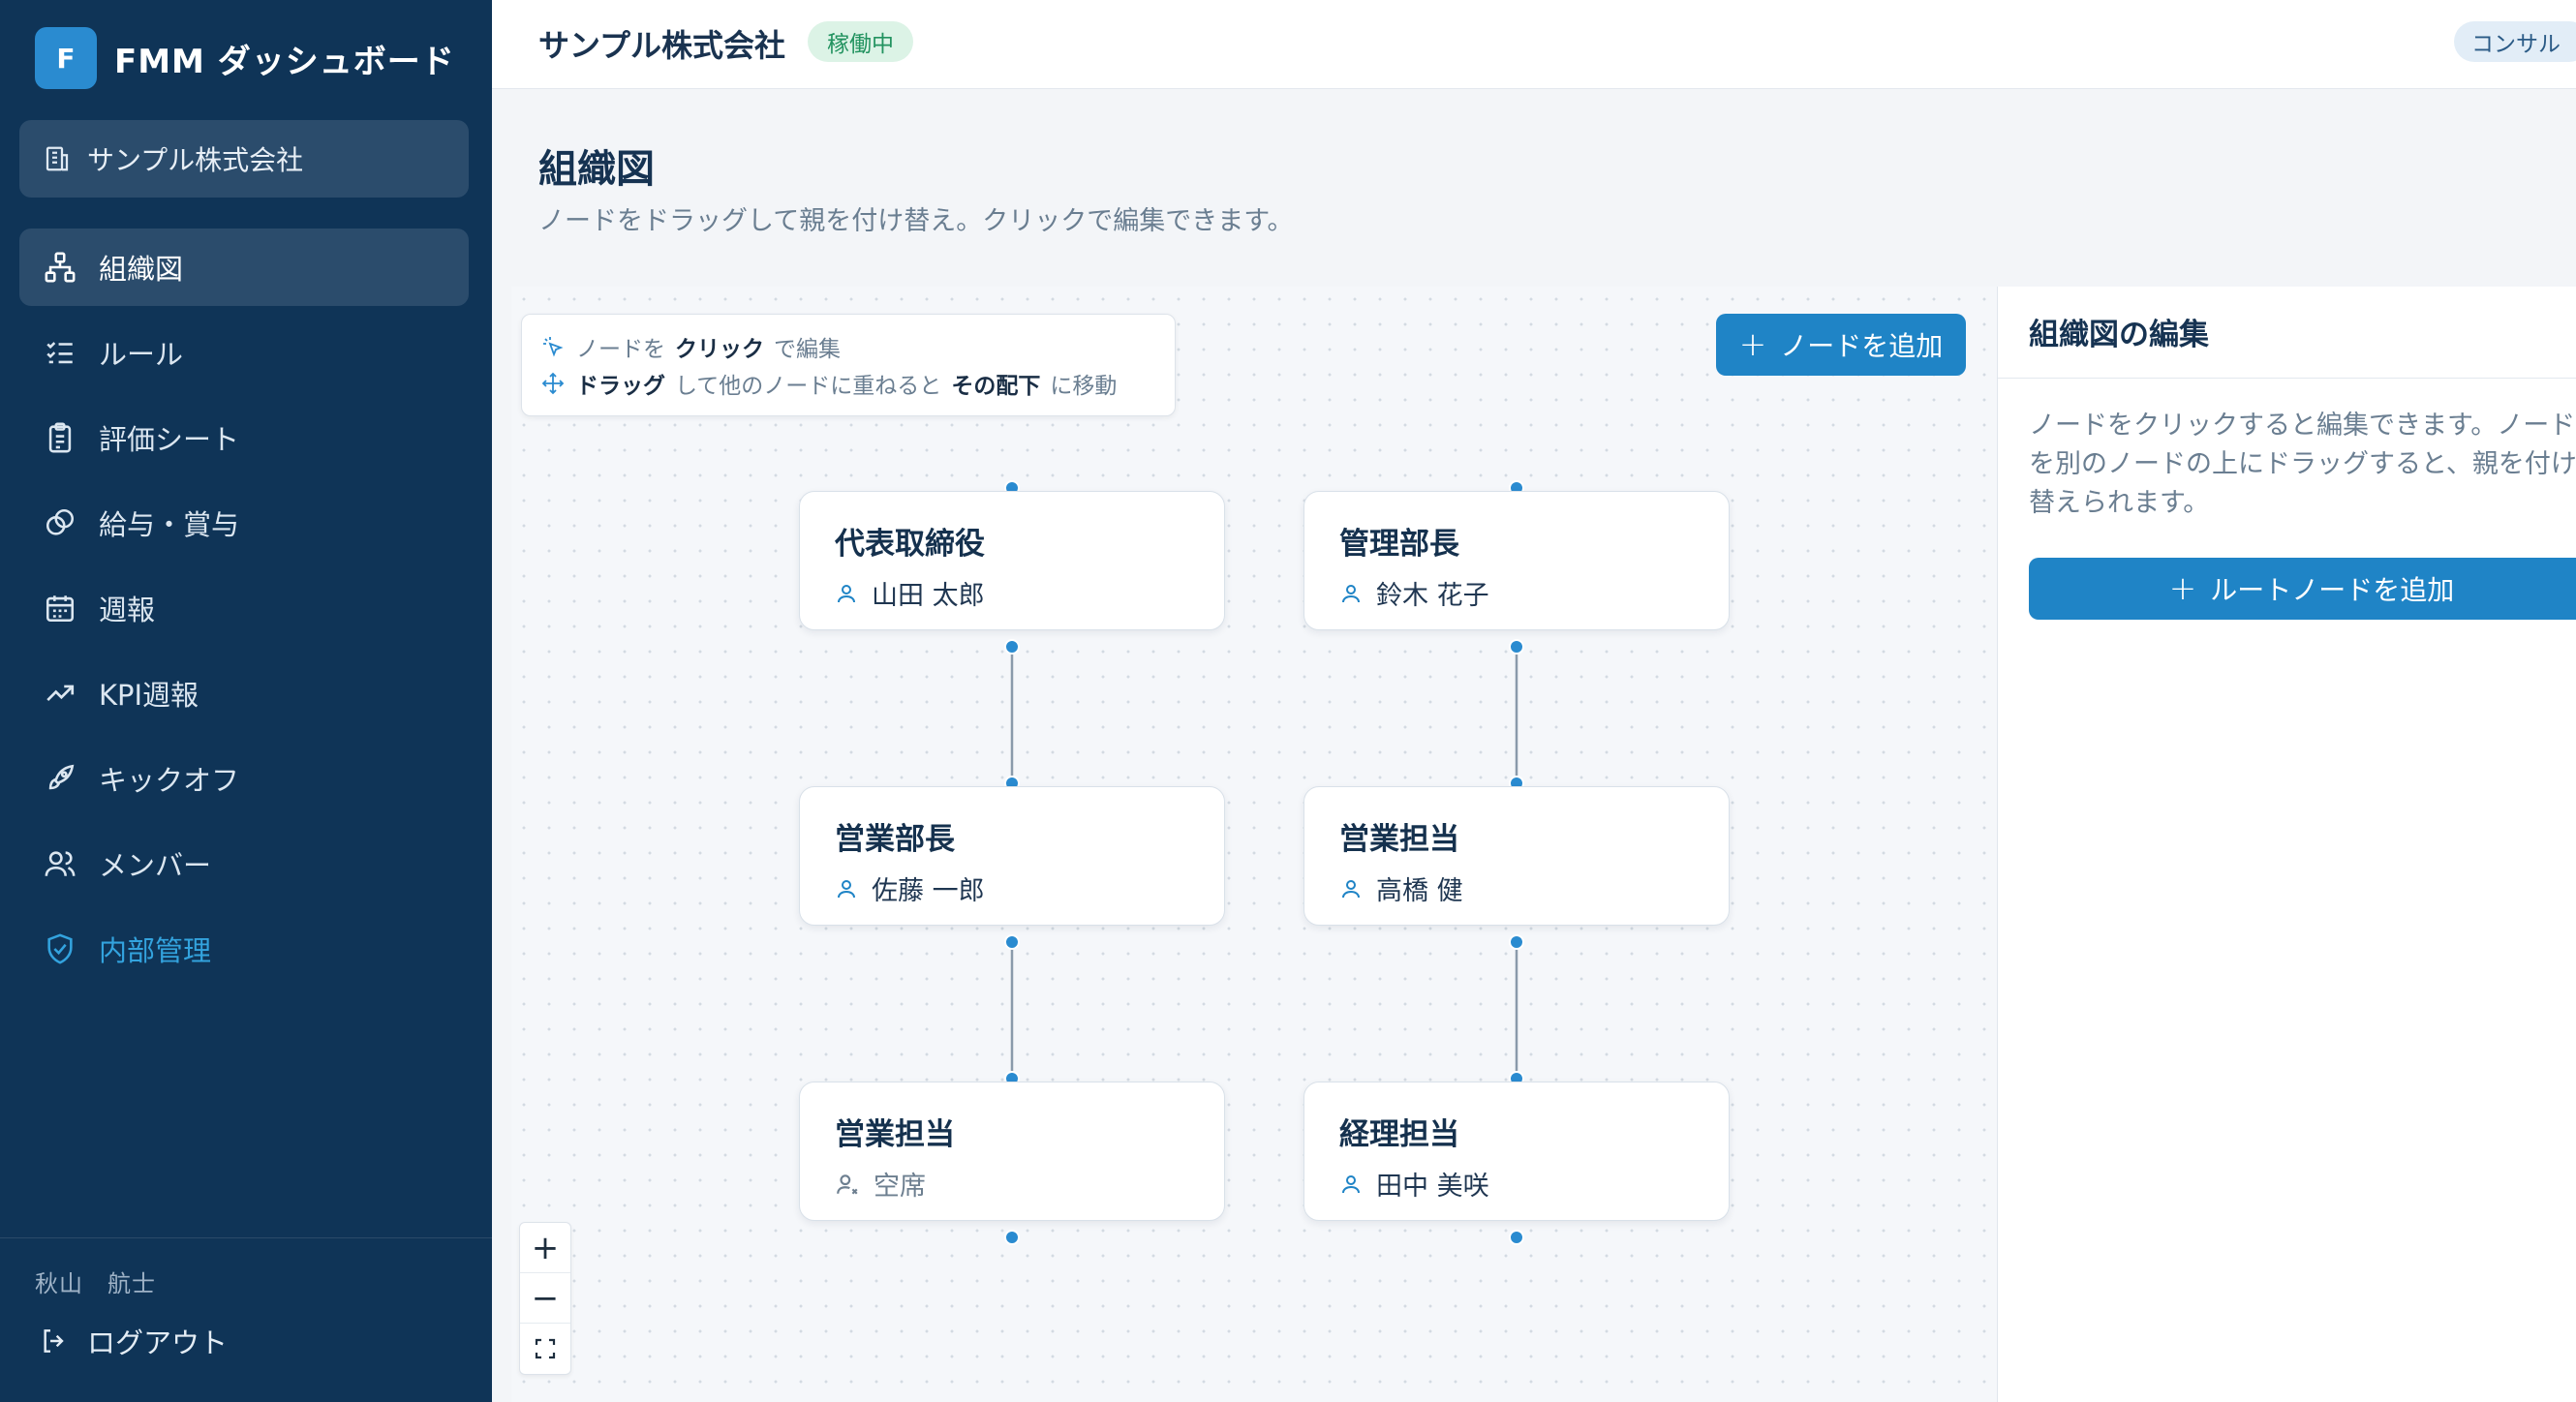 Image resolution: width=2576 pixels, height=1402 pixels. Describe the element at coordinates (246, 1238) in the screenshot. I see `sidebar-divider` at that location.